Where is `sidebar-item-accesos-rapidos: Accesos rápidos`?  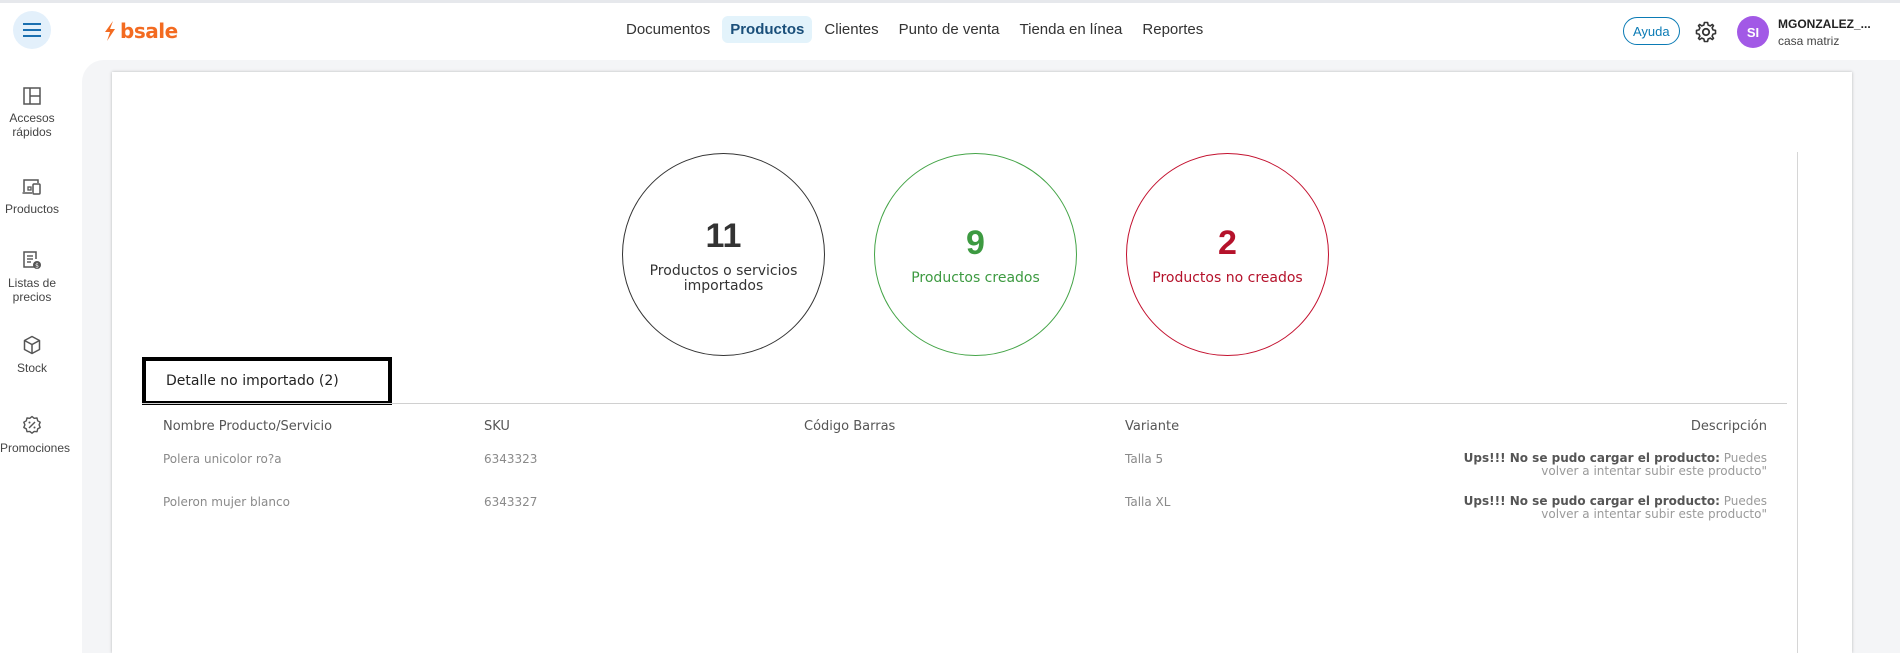
sidebar-item-accesos-rapidos: Accesos rápidos is located at coordinates (32, 113).